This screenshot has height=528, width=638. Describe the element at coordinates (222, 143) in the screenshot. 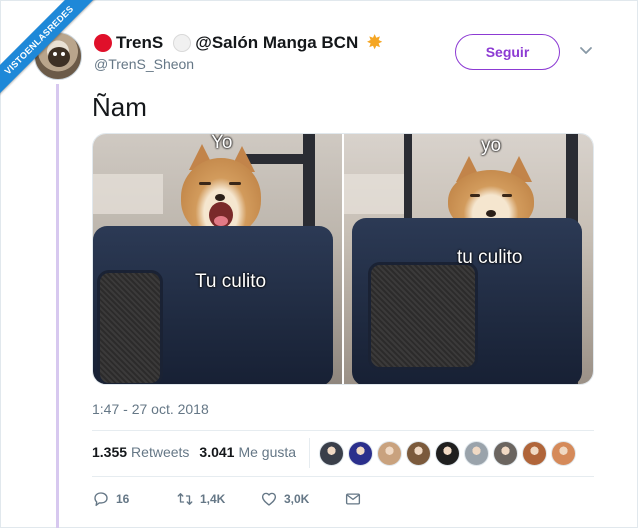

I see `meme-top-label: Yo` at that location.